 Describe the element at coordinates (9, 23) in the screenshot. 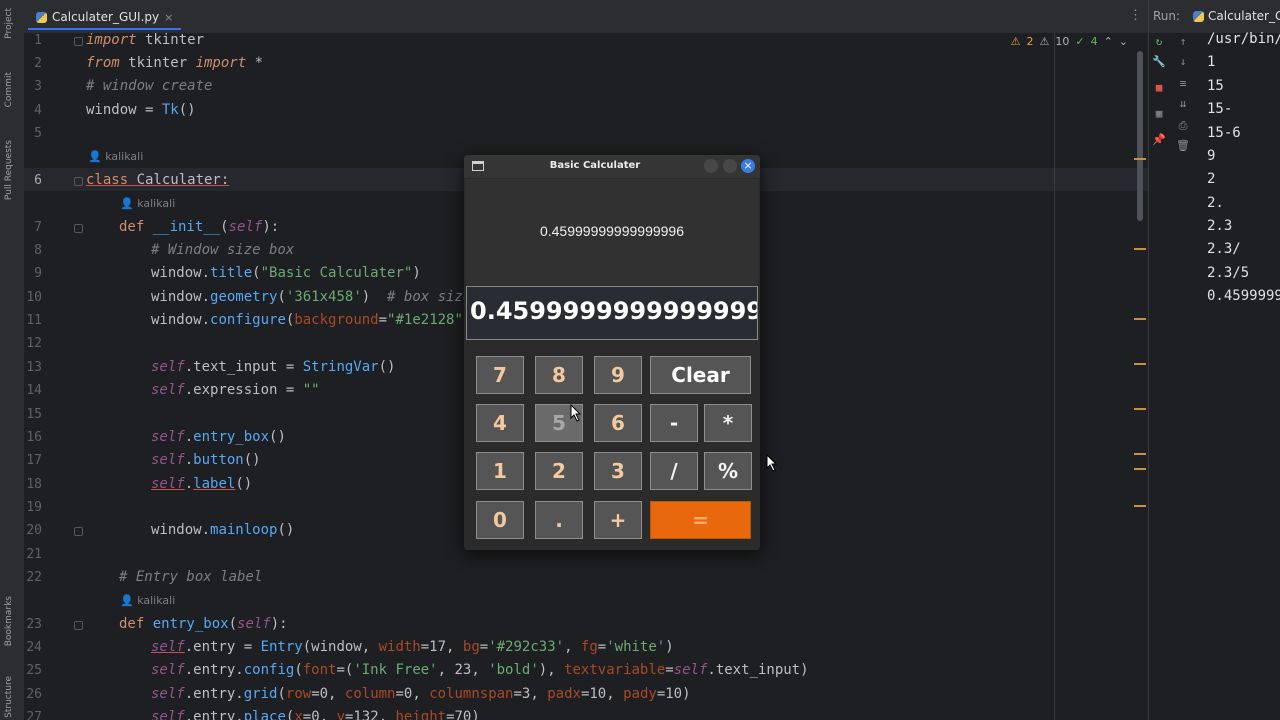

I see `project-tool-button: Project` at that location.